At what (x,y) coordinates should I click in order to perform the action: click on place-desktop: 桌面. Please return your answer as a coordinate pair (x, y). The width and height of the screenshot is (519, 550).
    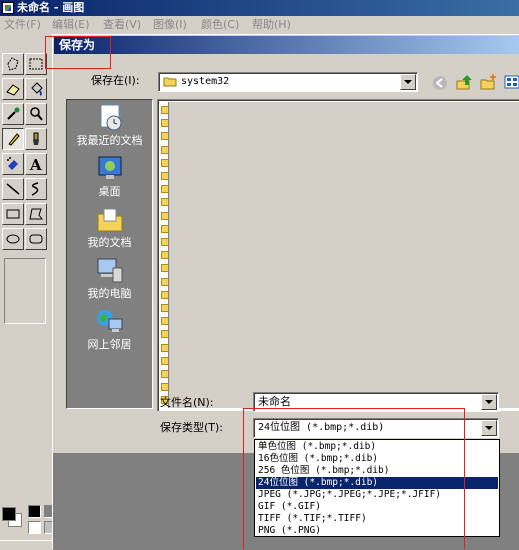
    Looking at the image, I should click on (109, 179).